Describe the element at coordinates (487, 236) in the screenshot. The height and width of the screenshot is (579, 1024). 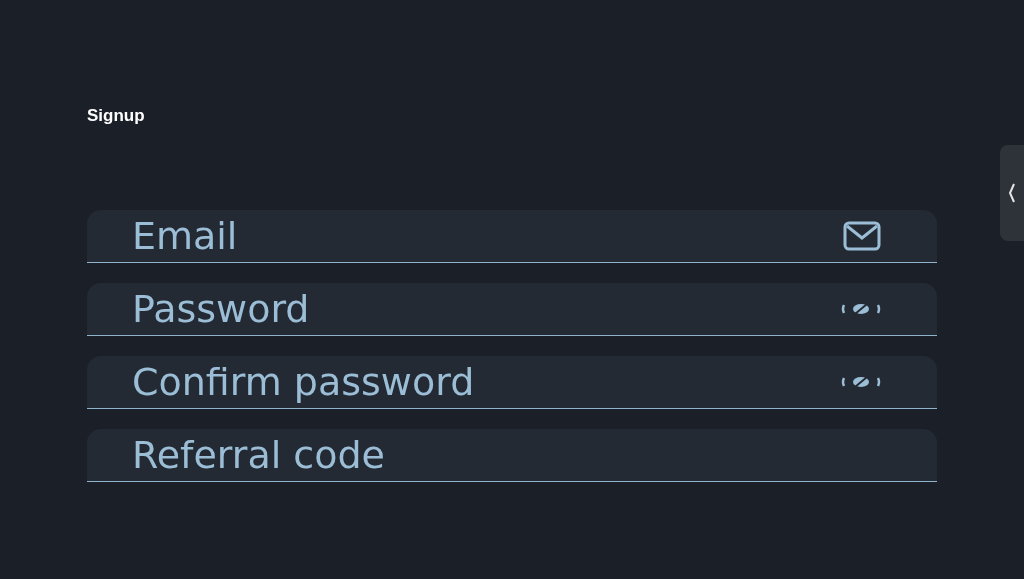
I see `field-input: Email` at that location.